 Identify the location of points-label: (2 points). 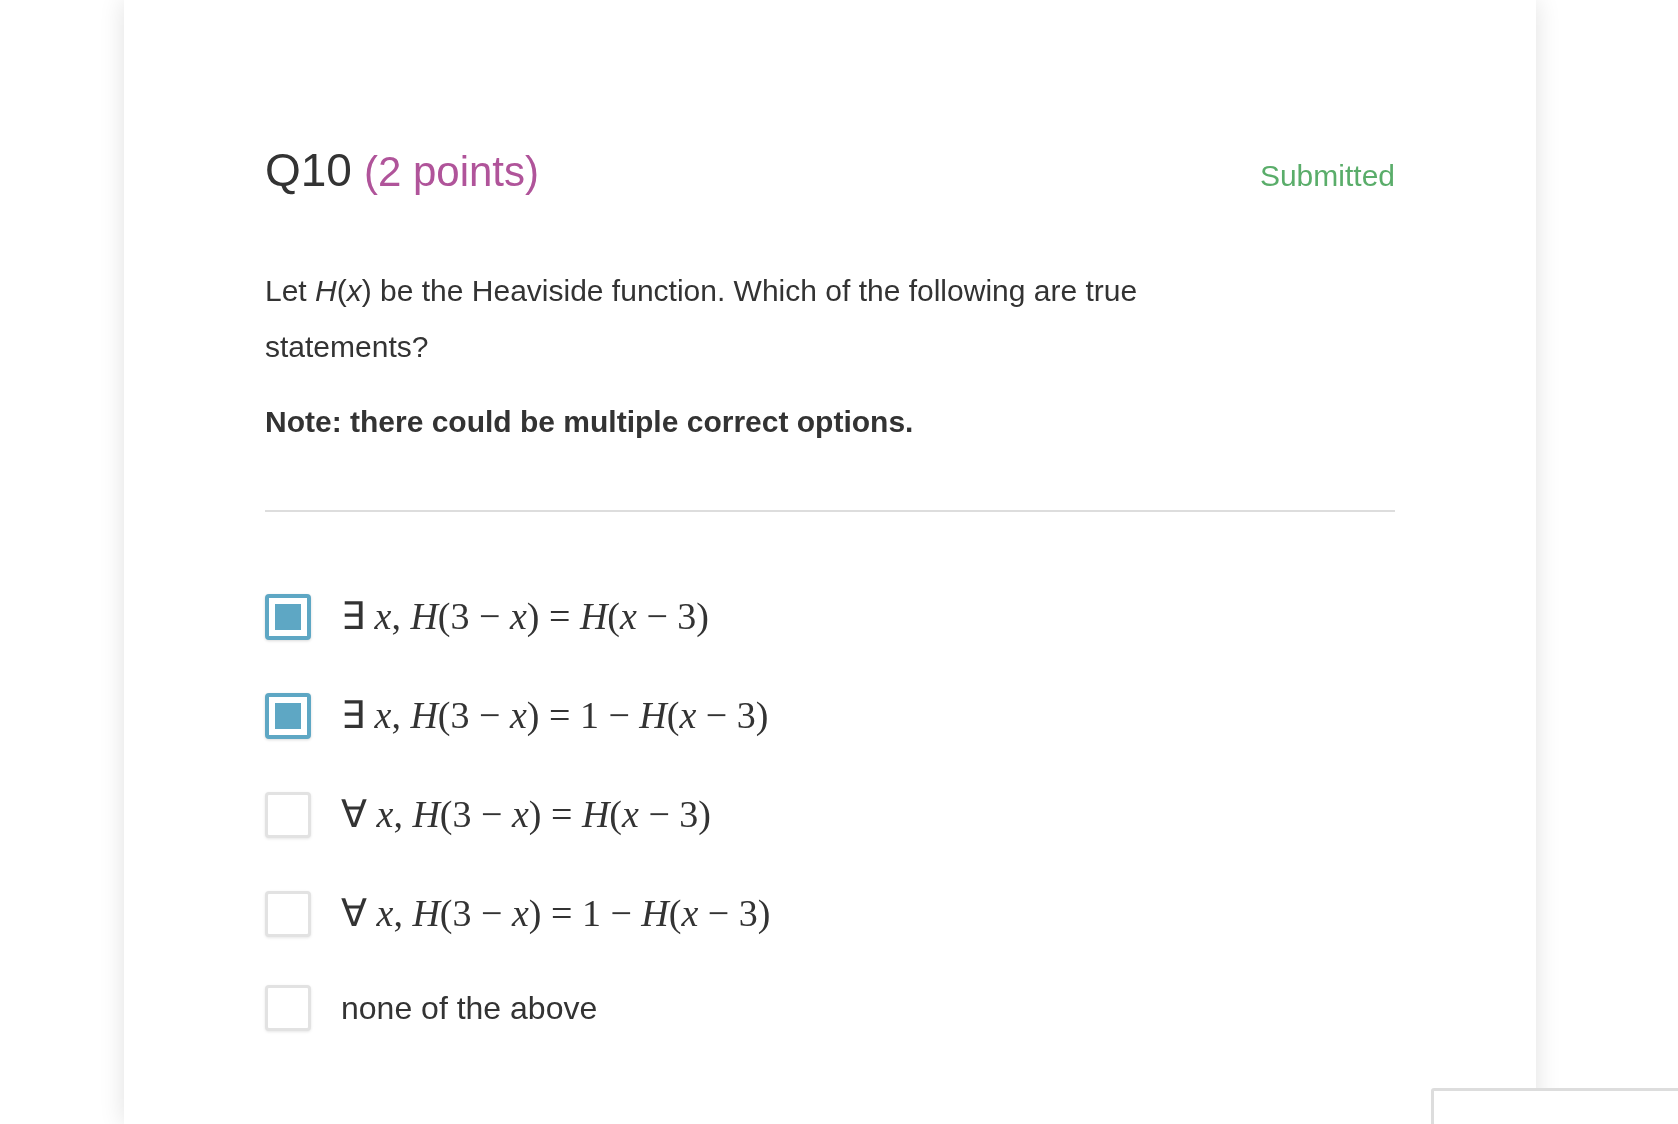
(451, 172).